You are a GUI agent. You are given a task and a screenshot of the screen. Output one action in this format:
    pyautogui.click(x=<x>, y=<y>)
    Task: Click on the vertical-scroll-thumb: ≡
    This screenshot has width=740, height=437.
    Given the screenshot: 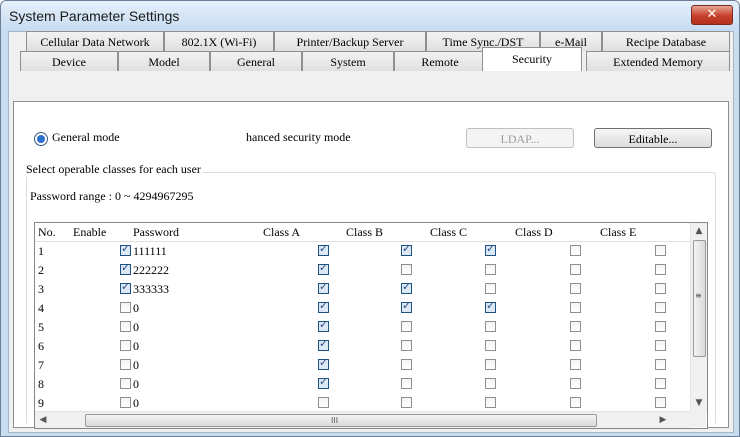 What is the action you would take?
    pyautogui.click(x=699, y=298)
    